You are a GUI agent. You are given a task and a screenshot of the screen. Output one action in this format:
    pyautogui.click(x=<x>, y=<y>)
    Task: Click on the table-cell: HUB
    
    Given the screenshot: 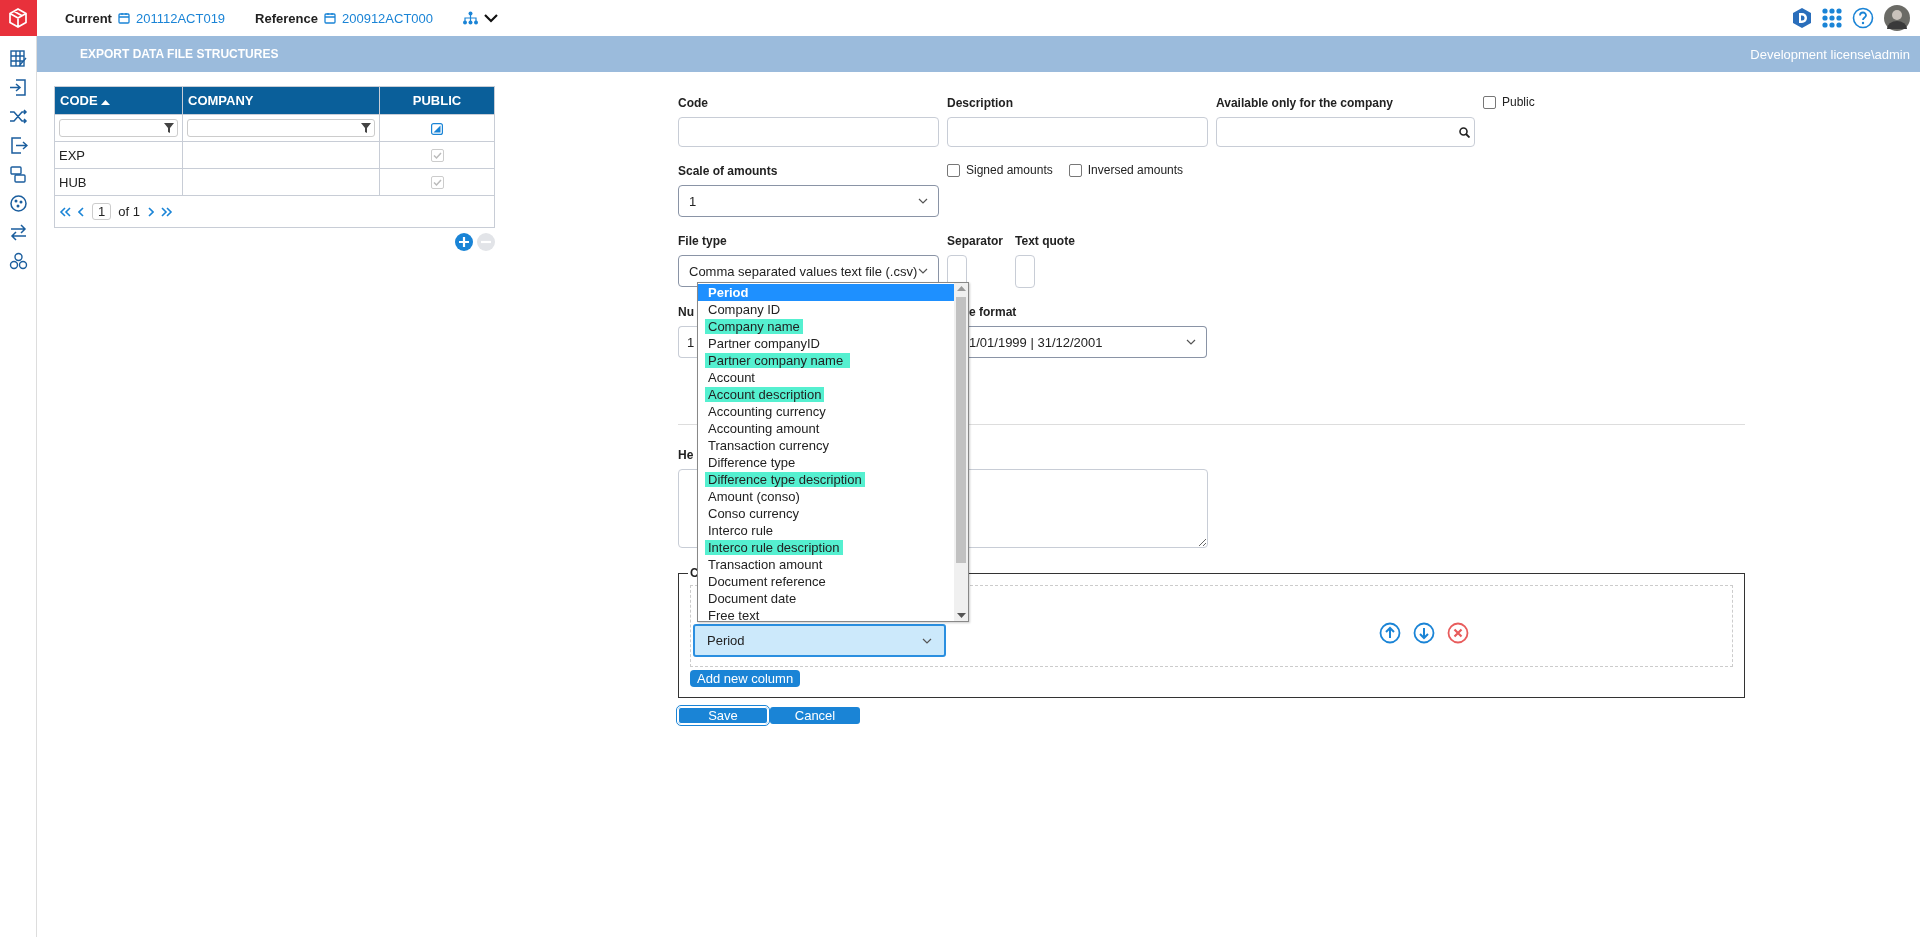 What is the action you would take?
    pyautogui.click(x=118, y=182)
    